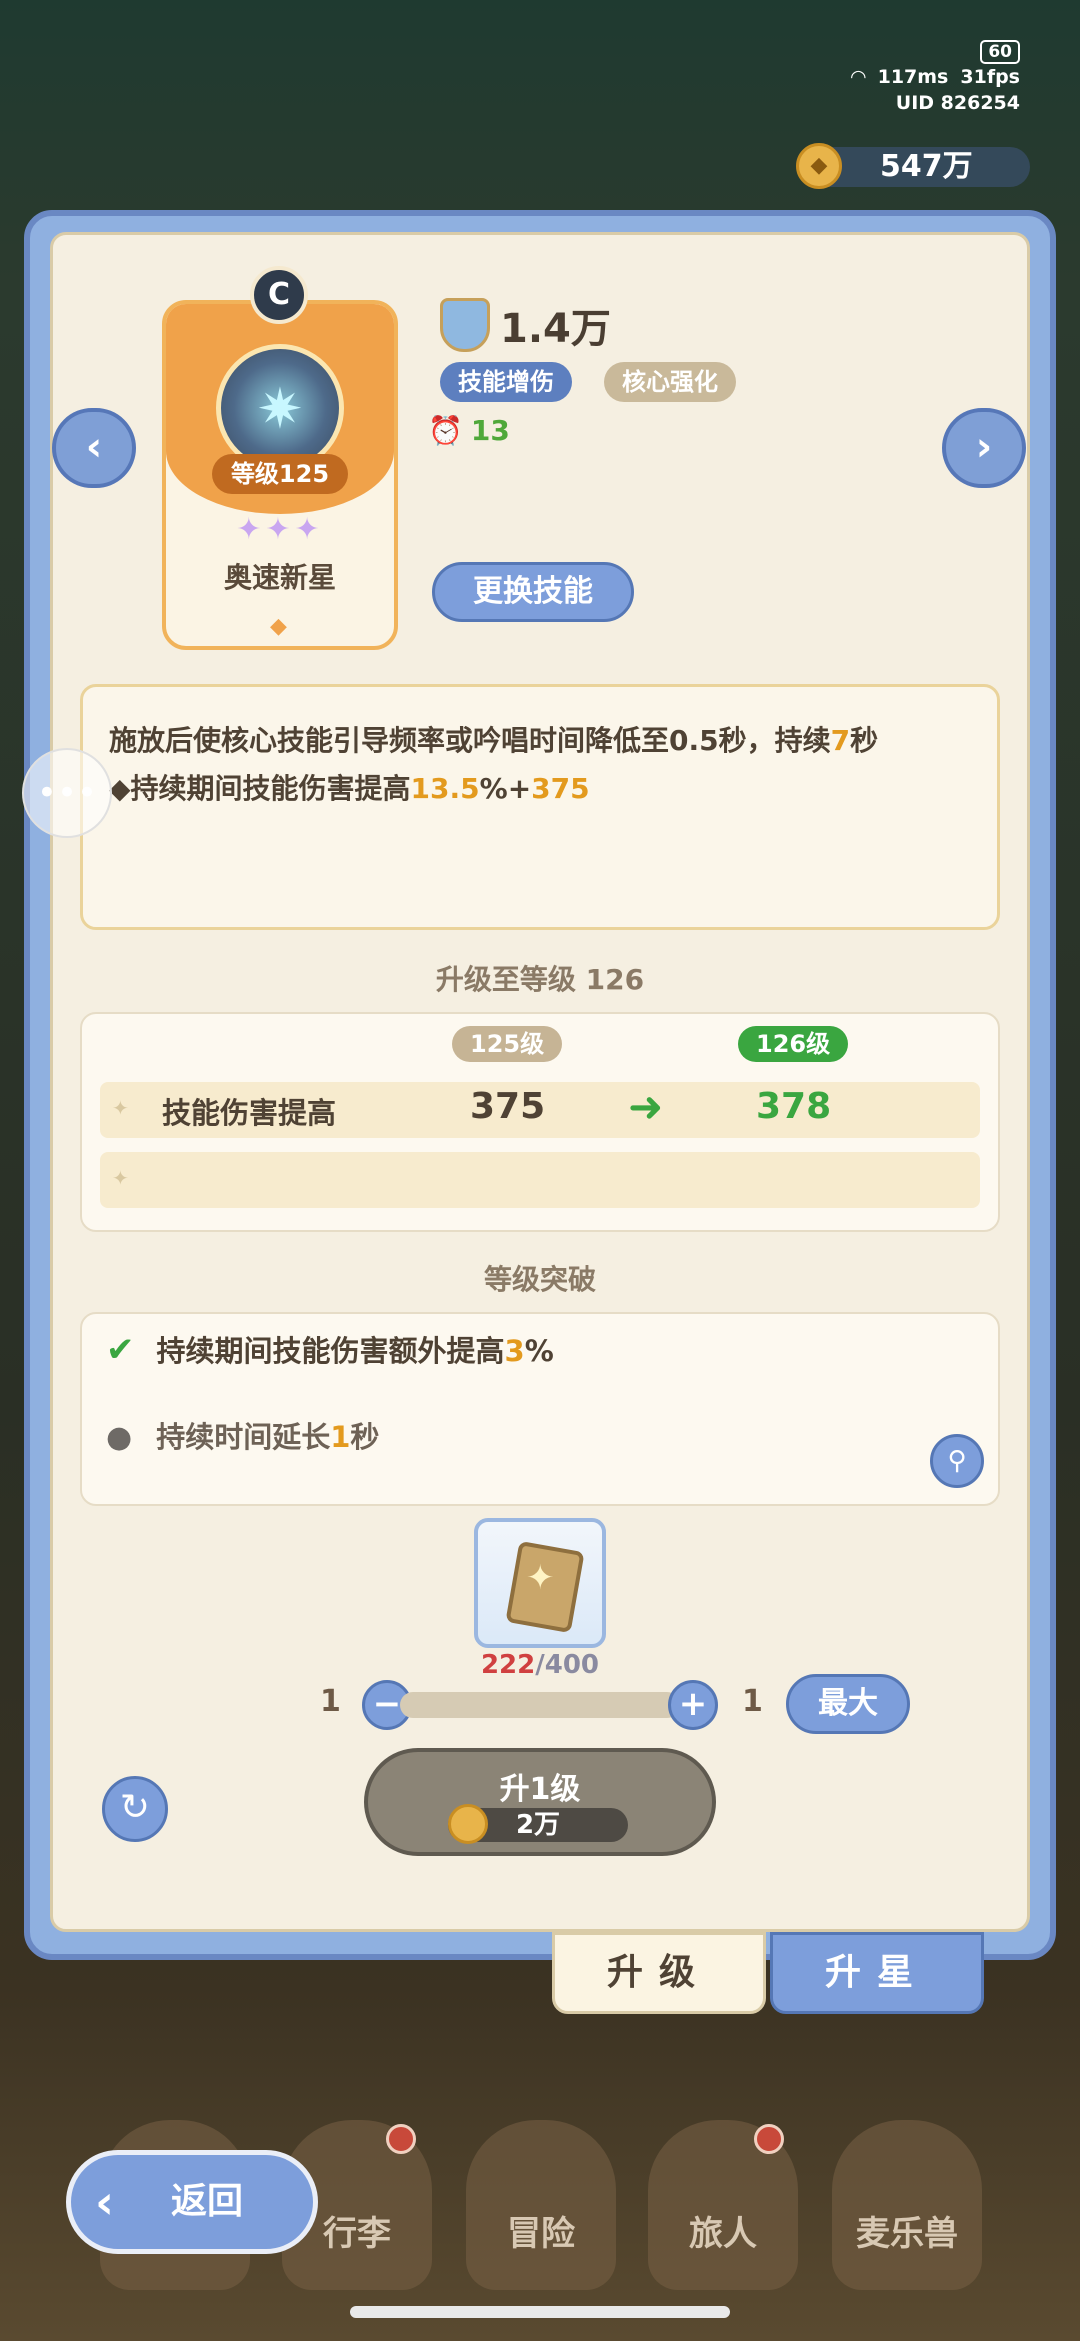  I want to click on status-bar: 60 ◠ 117ms 31fps UID 826254, so click(929, 77).